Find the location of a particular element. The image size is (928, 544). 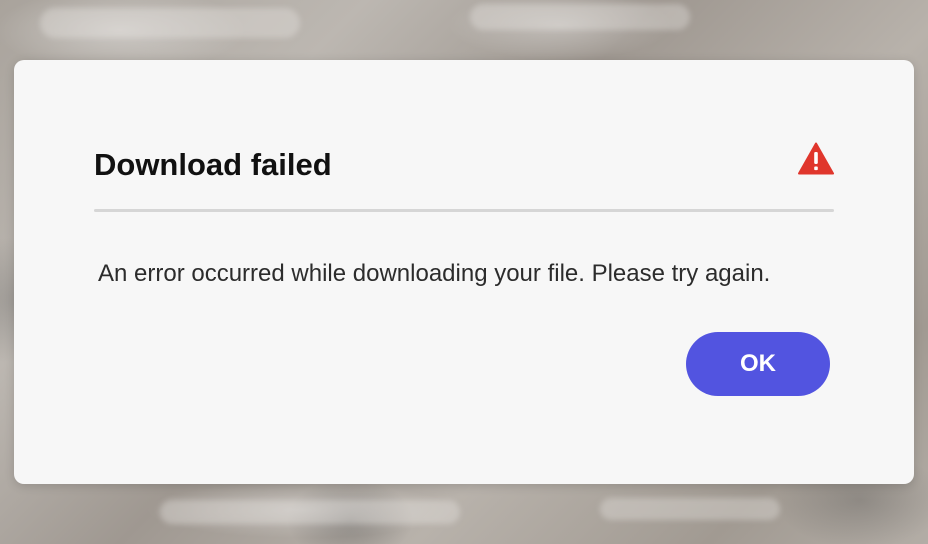

alert-triangle-icon is located at coordinates (816, 158).